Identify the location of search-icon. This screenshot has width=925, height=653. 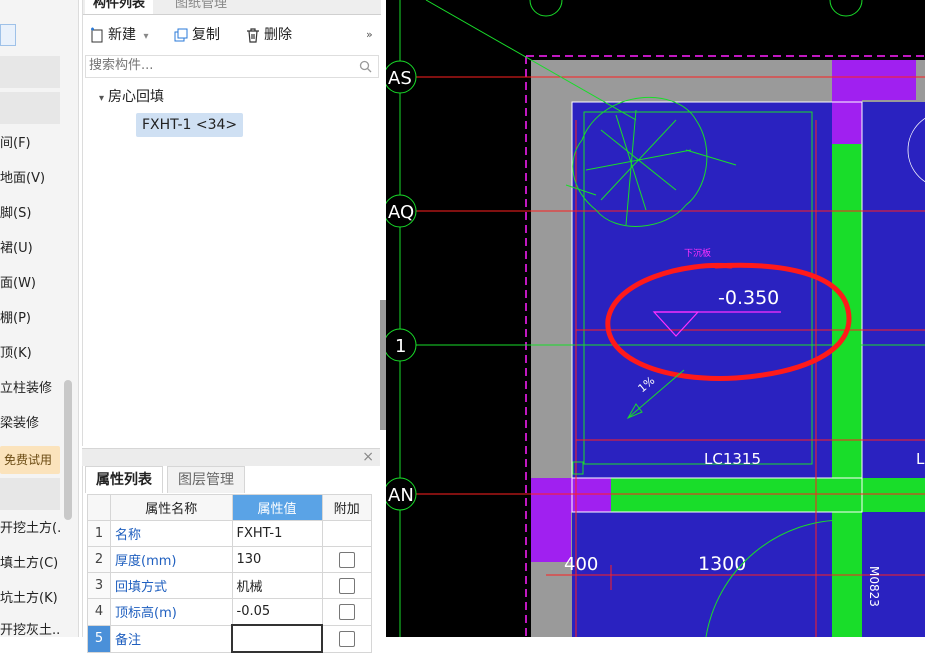
(365, 66).